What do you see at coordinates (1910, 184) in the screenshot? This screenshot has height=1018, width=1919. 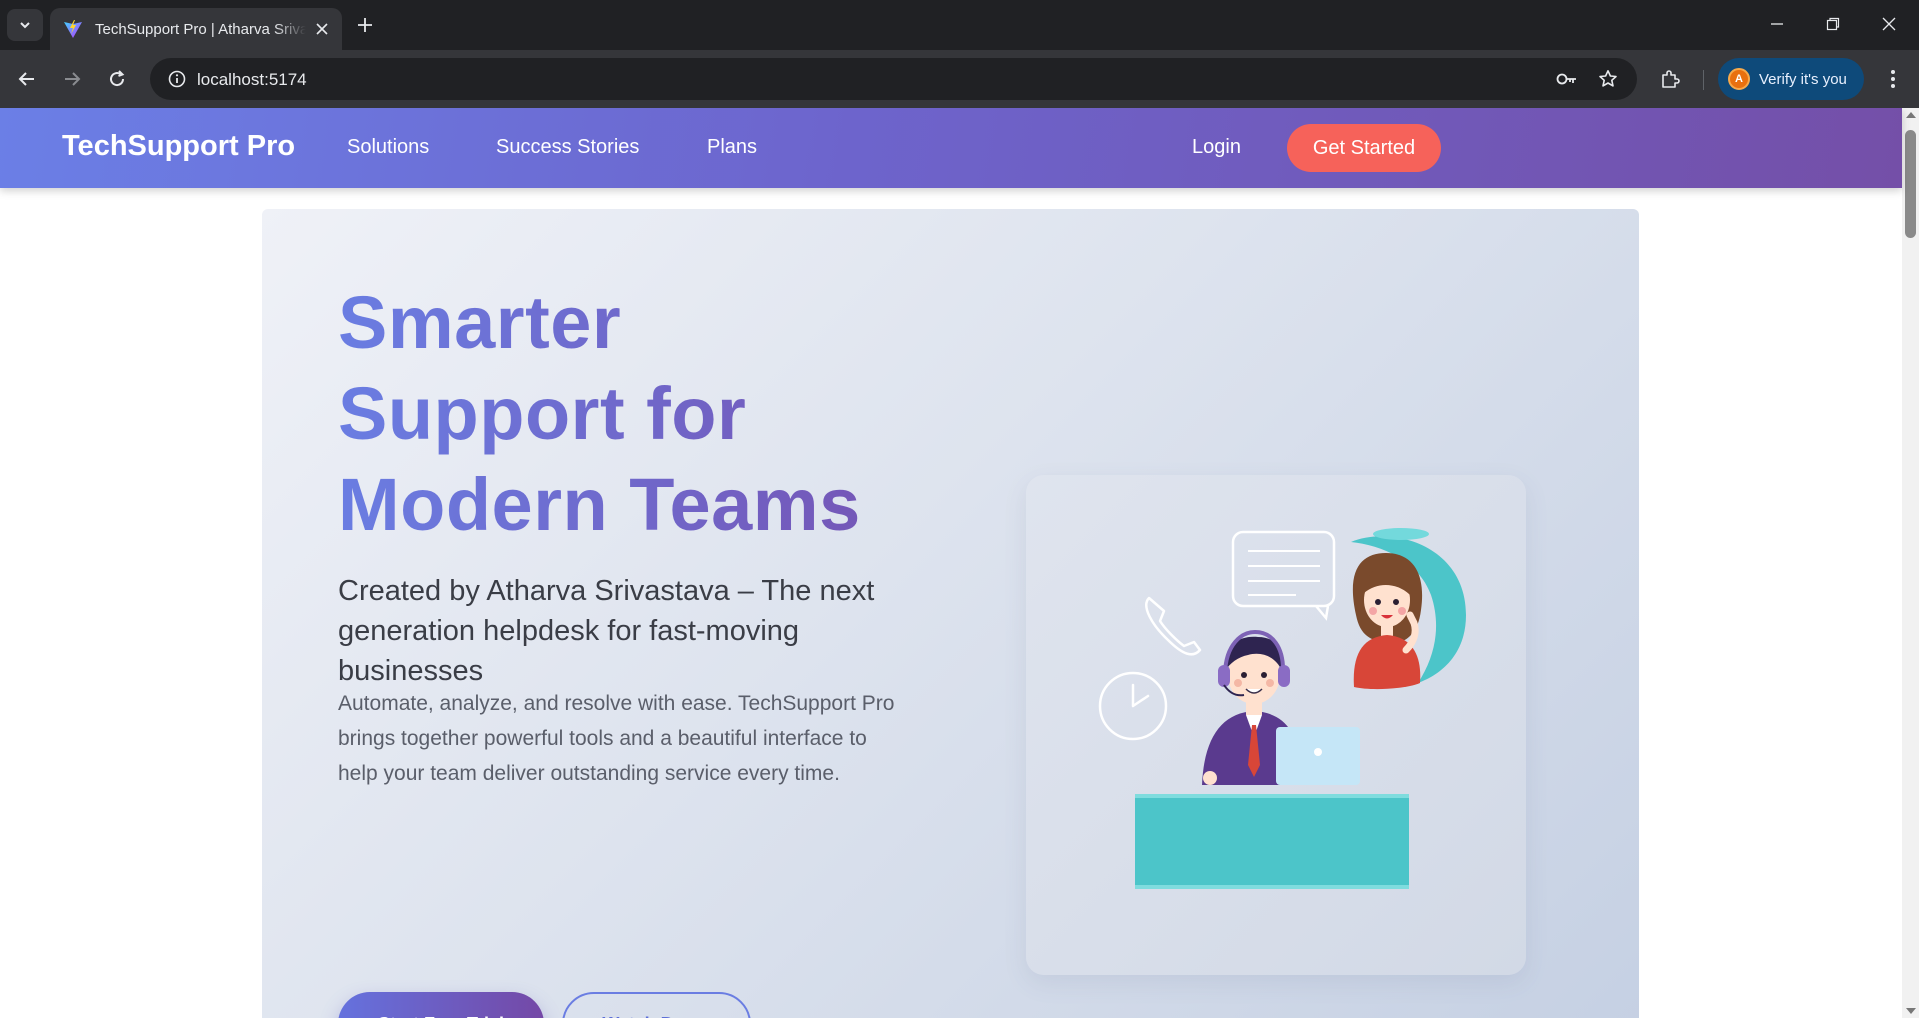 I see `scrollbar-thumb` at bounding box center [1910, 184].